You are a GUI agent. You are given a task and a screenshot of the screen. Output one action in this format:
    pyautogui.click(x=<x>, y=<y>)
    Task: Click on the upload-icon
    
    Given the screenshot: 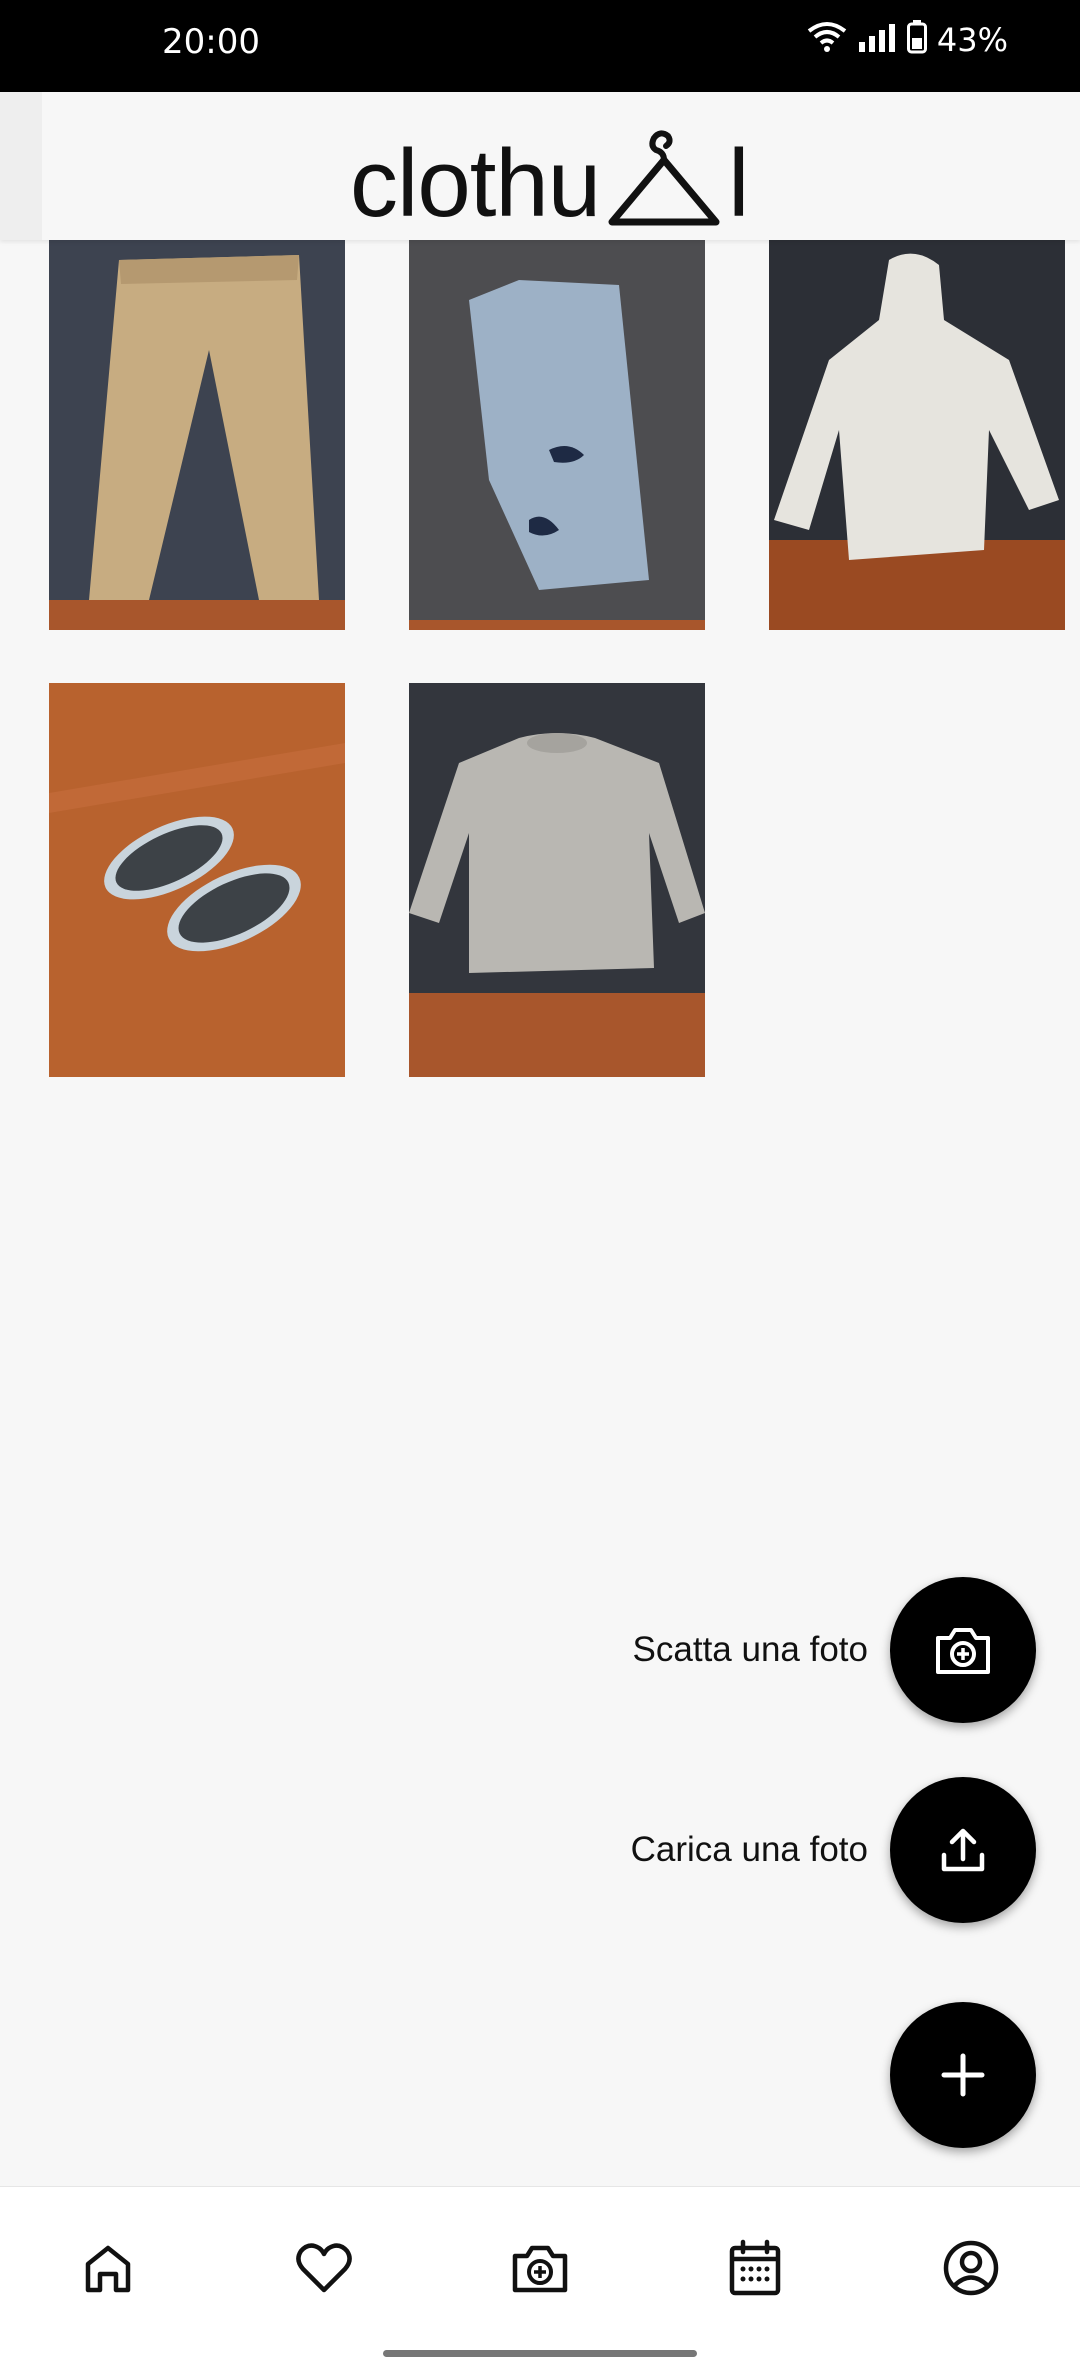 What is the action you would take?
    pyautogui.click(x=963, y=1850)
    